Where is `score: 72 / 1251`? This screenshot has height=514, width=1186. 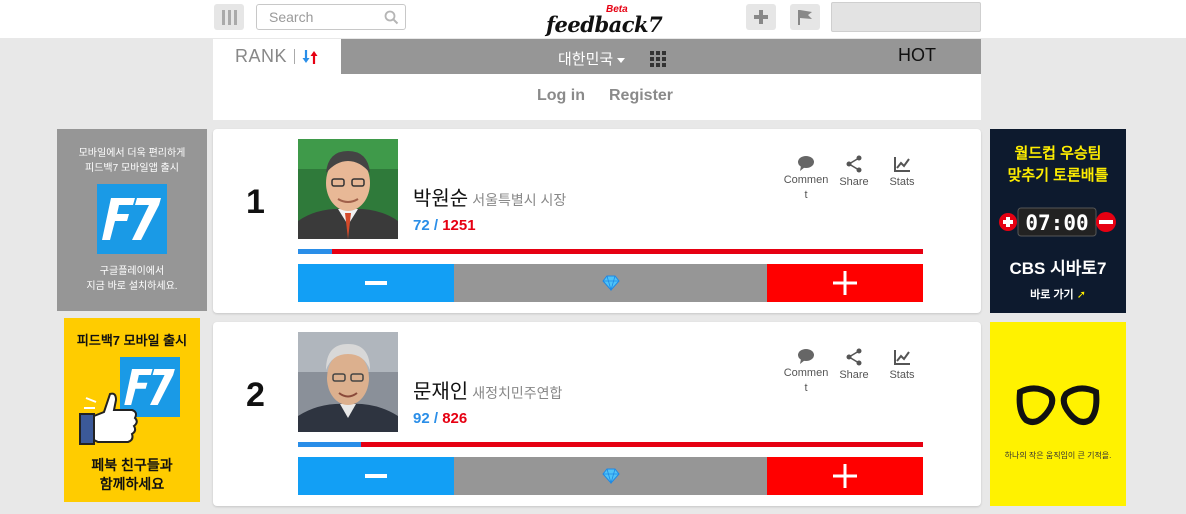
score: 72 / 1251 is located at coordinates (444, 225).